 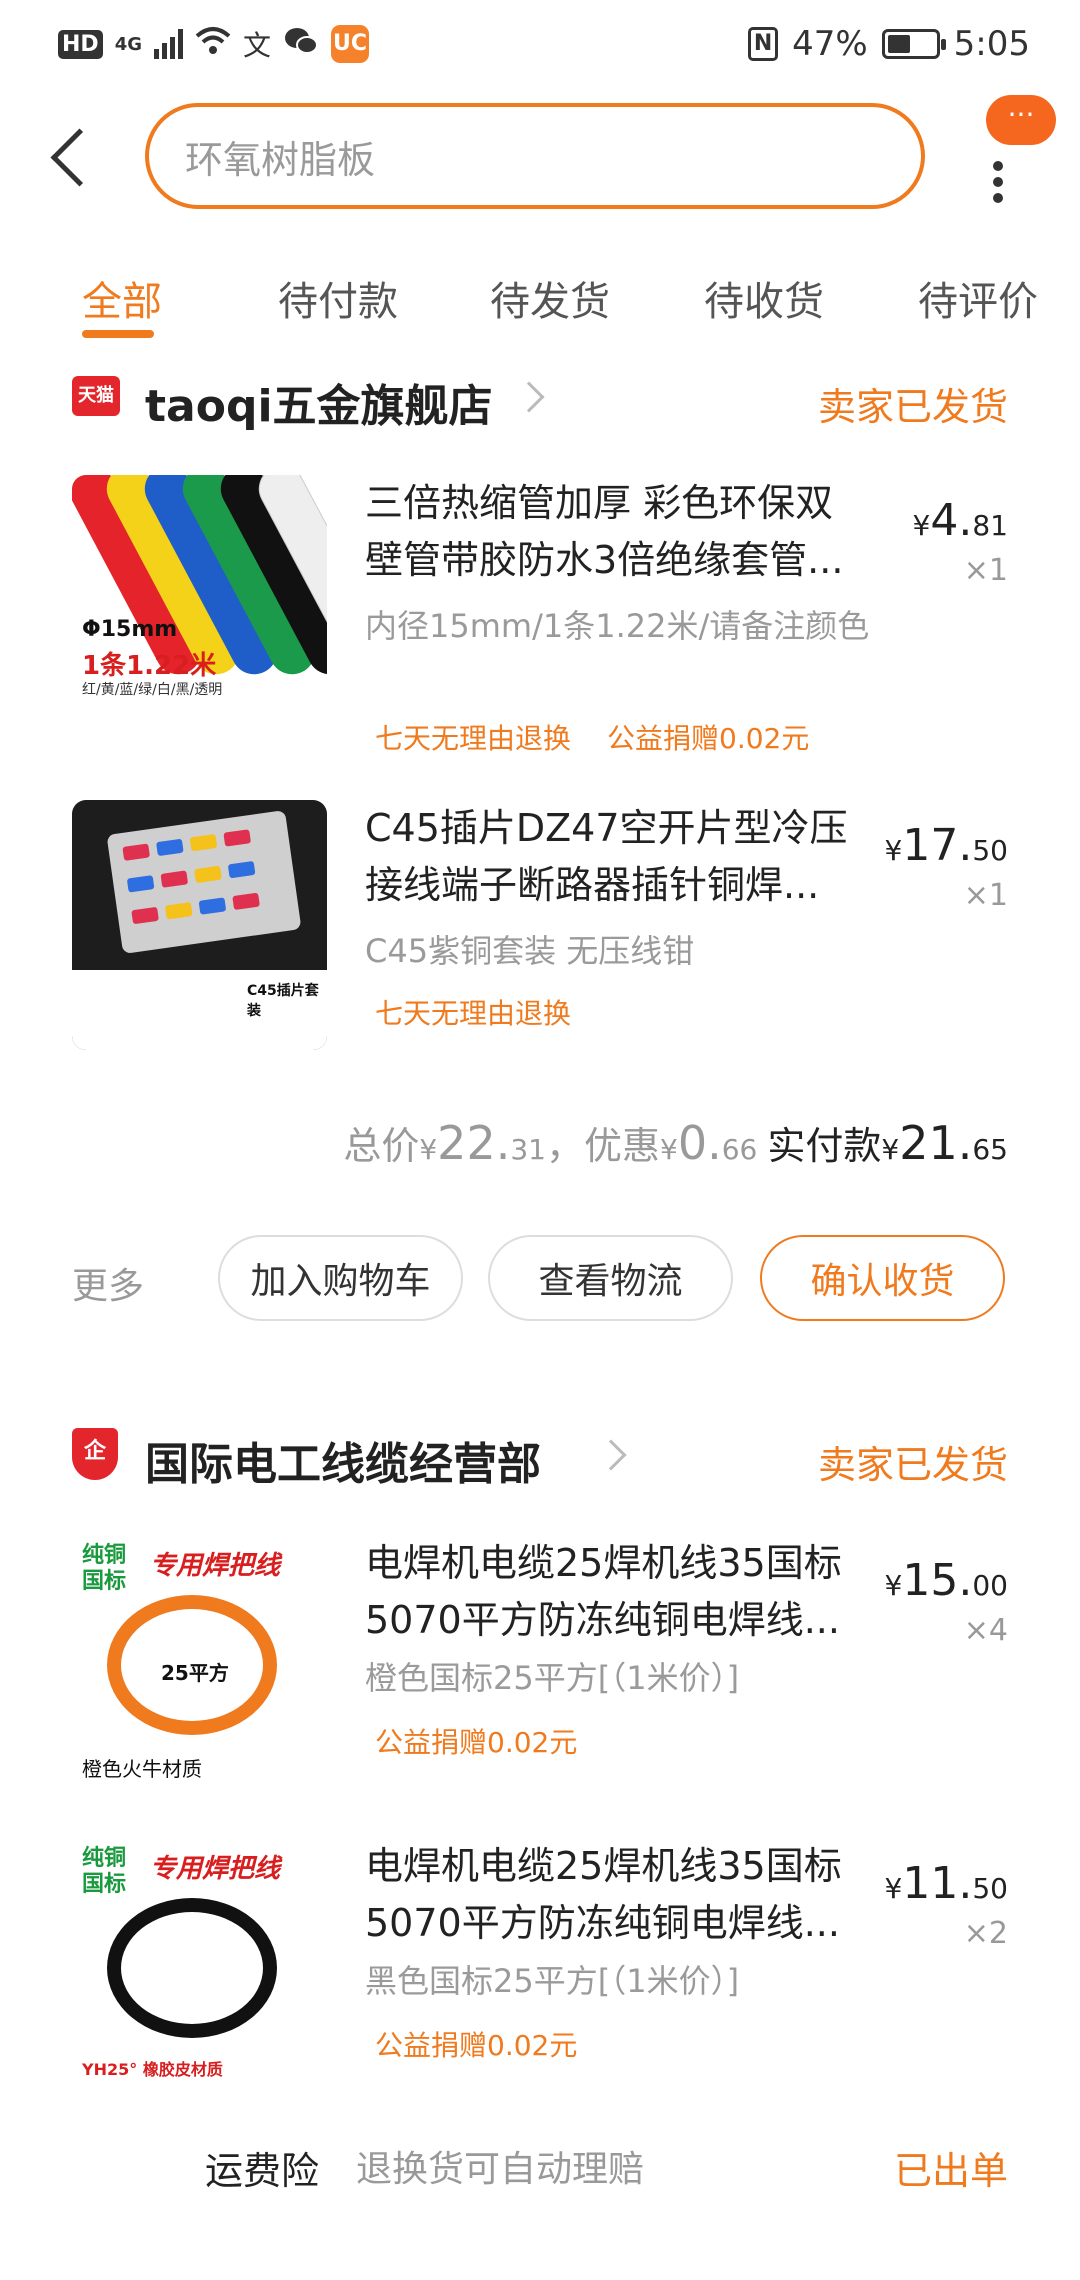 What do you see at coordinates (1021, 120) in the screenshot?
I see `message-badge: ···` at bounding box center [1021, 120].